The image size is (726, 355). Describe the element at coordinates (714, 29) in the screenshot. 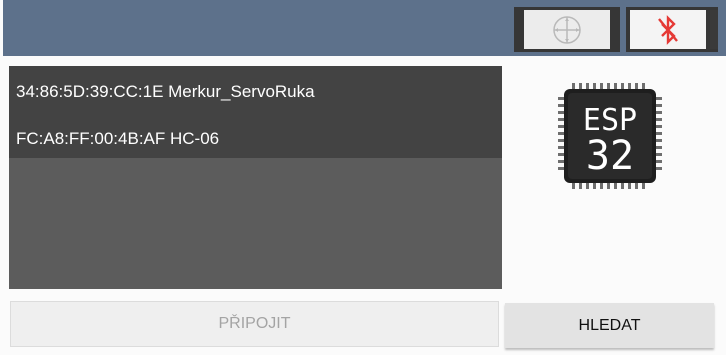

I see `bluetooth-button-edge` at that location.